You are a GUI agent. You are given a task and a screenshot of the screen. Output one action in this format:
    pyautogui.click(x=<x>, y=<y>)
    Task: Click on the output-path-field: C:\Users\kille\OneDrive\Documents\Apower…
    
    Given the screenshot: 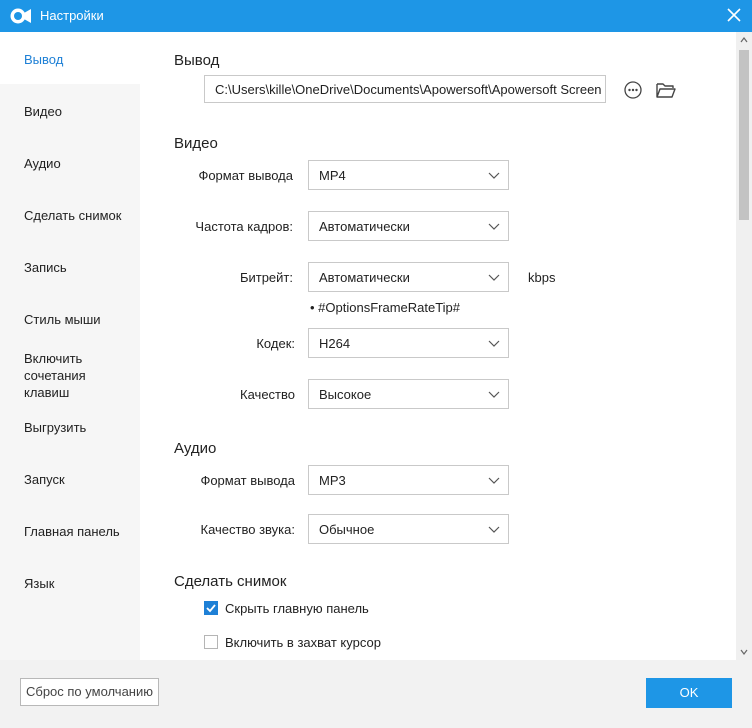 What is the action you would take?
    pyautogui.click(x=405, y=89)
    